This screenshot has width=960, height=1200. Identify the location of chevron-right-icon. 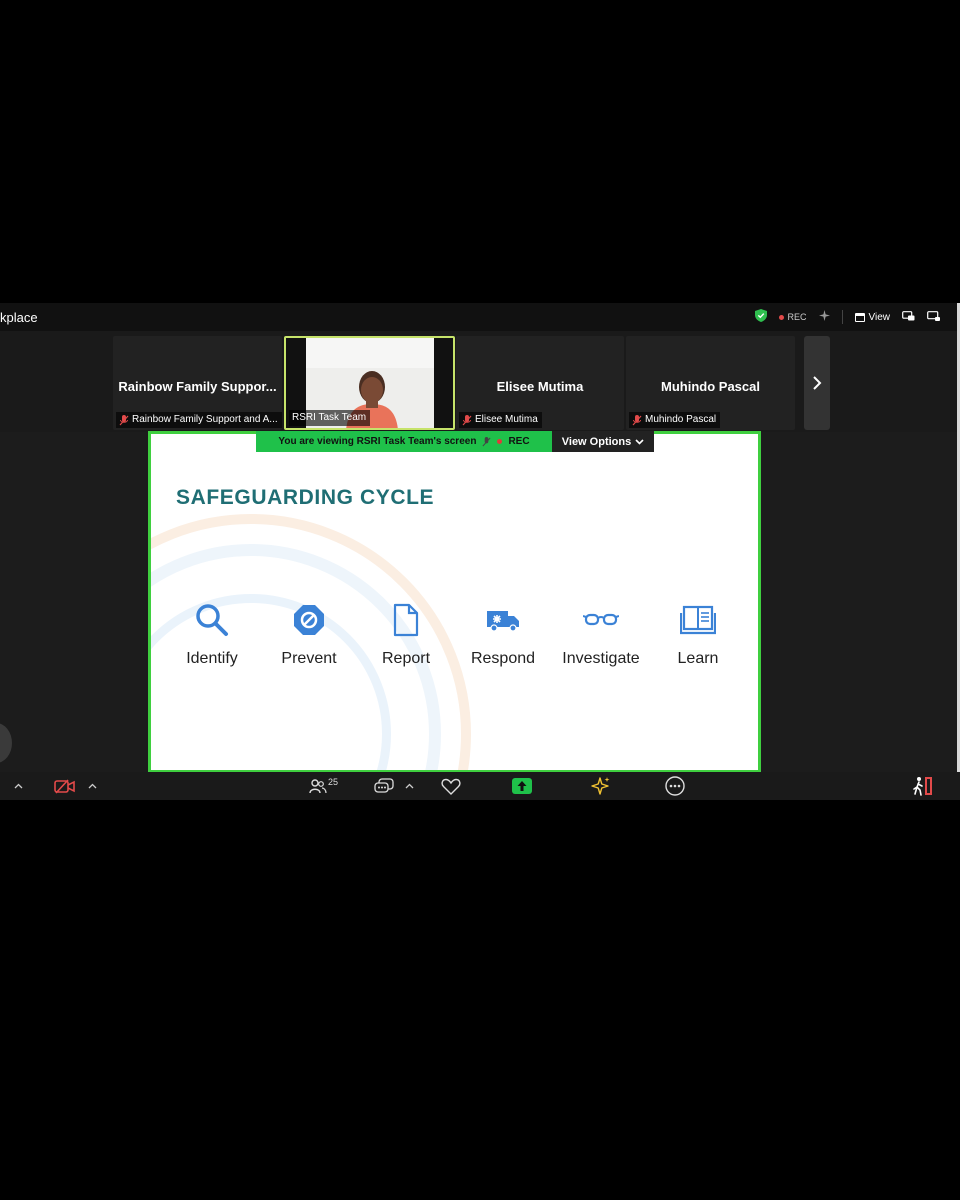
(817, 383).